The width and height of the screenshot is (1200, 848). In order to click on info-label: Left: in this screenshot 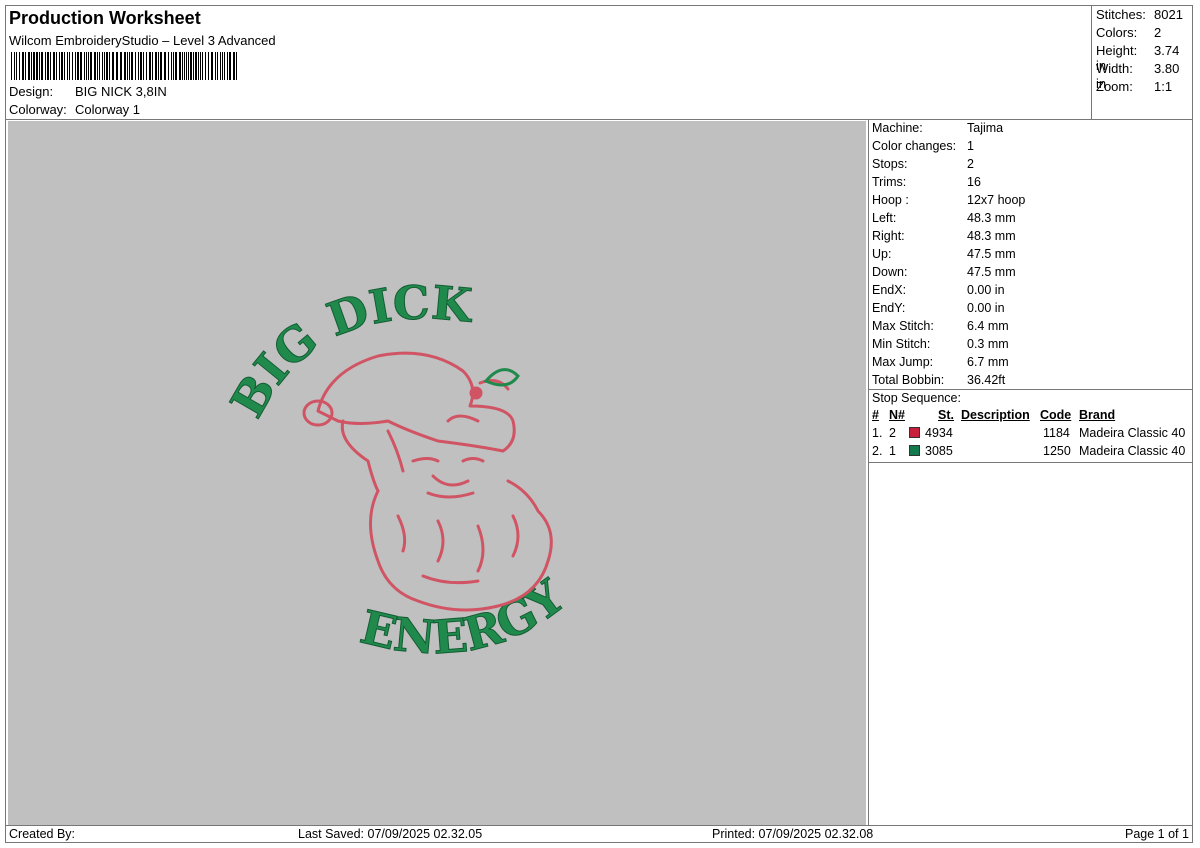, I will do `click(884, 218)`.